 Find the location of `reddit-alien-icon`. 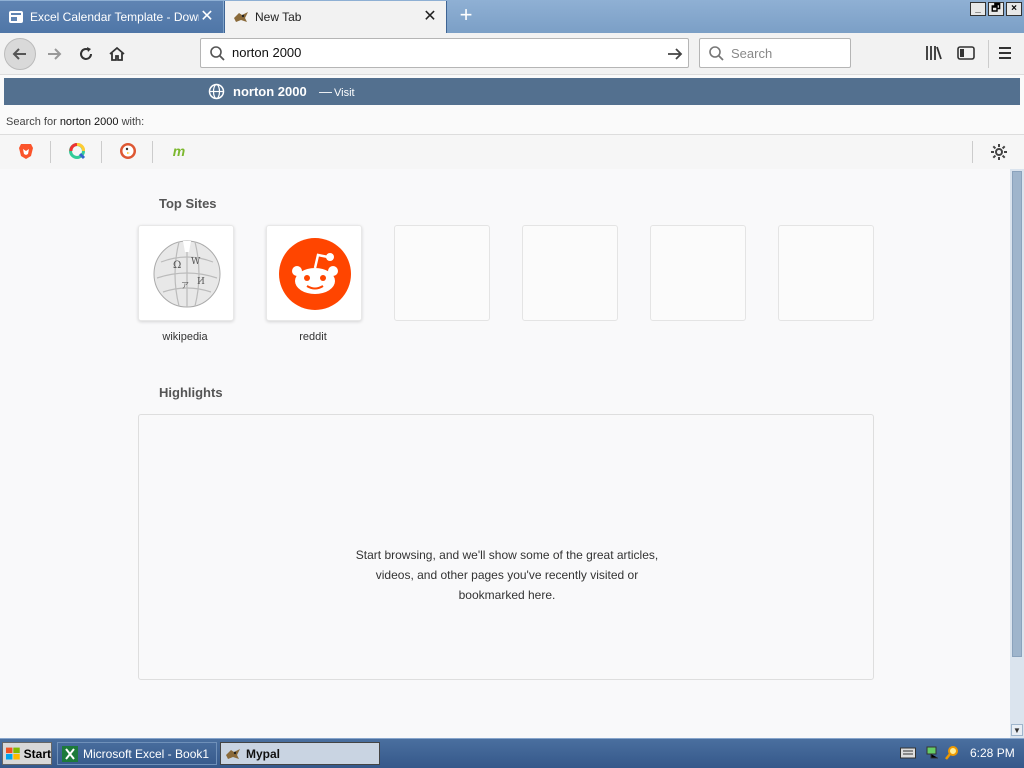

reddit-alien-icon is located at coordinates (315, 274).